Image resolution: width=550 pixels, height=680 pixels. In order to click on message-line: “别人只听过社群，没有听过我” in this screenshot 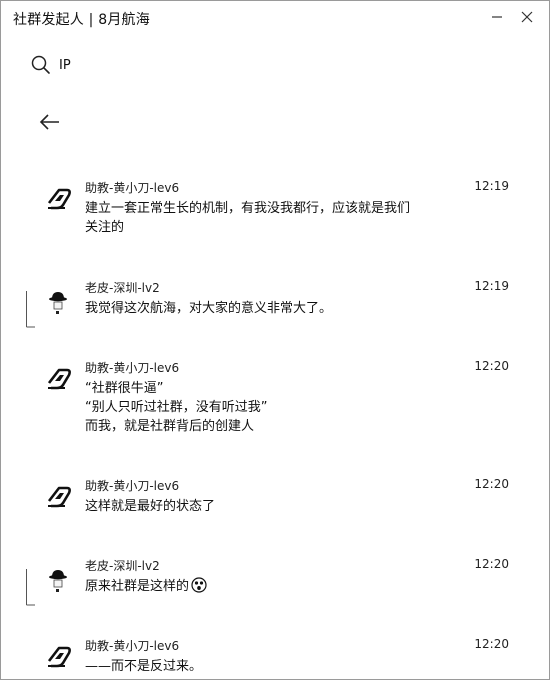, I will do `click(176, 407)`.